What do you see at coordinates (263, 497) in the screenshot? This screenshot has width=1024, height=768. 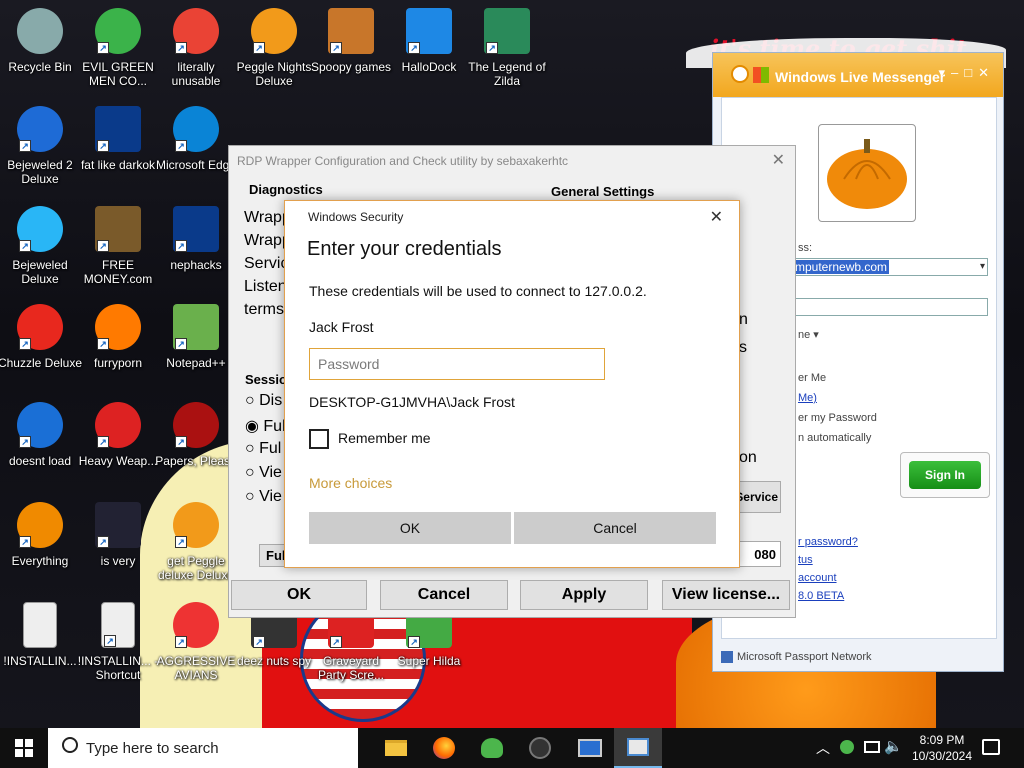 I see `session-option-5: ○ Vie` at bounding box center [263, 497].